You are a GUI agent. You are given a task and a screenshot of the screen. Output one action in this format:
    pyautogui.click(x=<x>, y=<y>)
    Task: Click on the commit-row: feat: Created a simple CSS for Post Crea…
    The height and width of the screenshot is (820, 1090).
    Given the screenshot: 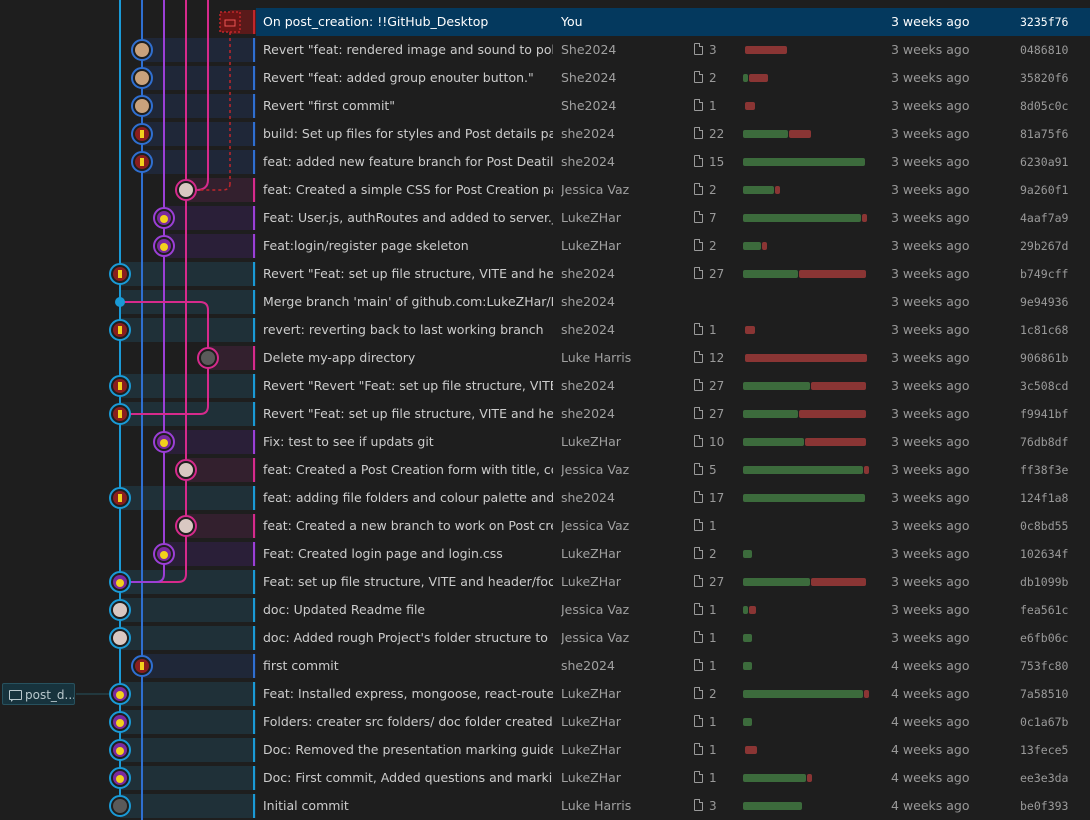 What is the action you would take?
    pyautogui.click(x=673, y=190)
    